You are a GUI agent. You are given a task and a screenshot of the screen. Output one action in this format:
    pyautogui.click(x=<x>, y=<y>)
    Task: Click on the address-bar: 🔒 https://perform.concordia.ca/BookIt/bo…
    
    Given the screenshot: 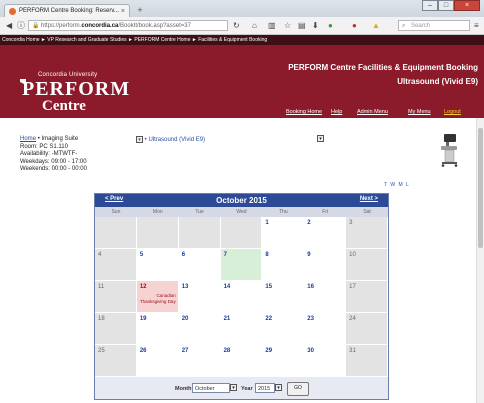 What is the action you would take?
    pyautogui.click(x=128, y=25)
    